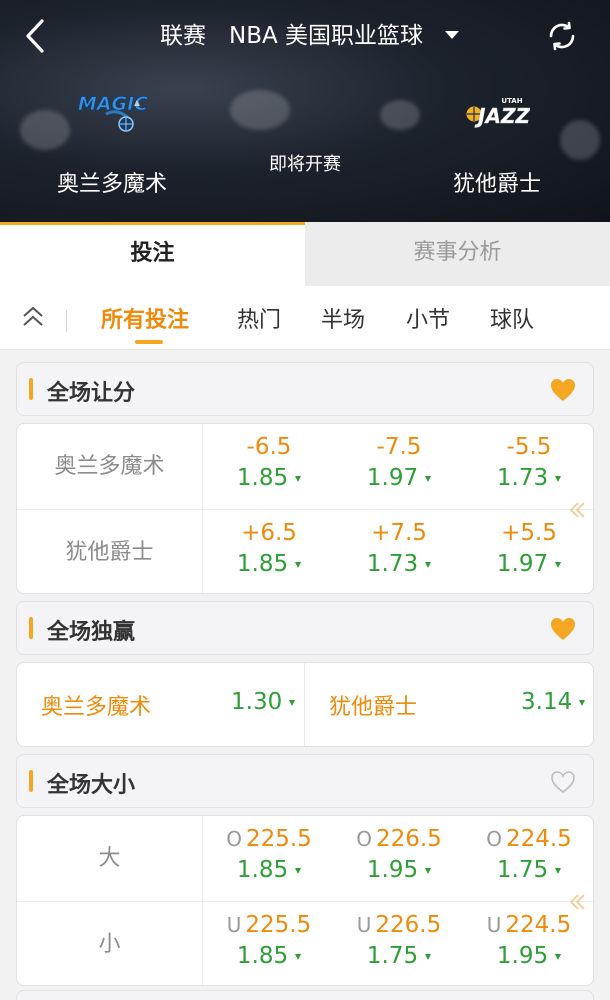  I want to click on tab-match-analysis: 赛事分析, so click(457, 254).